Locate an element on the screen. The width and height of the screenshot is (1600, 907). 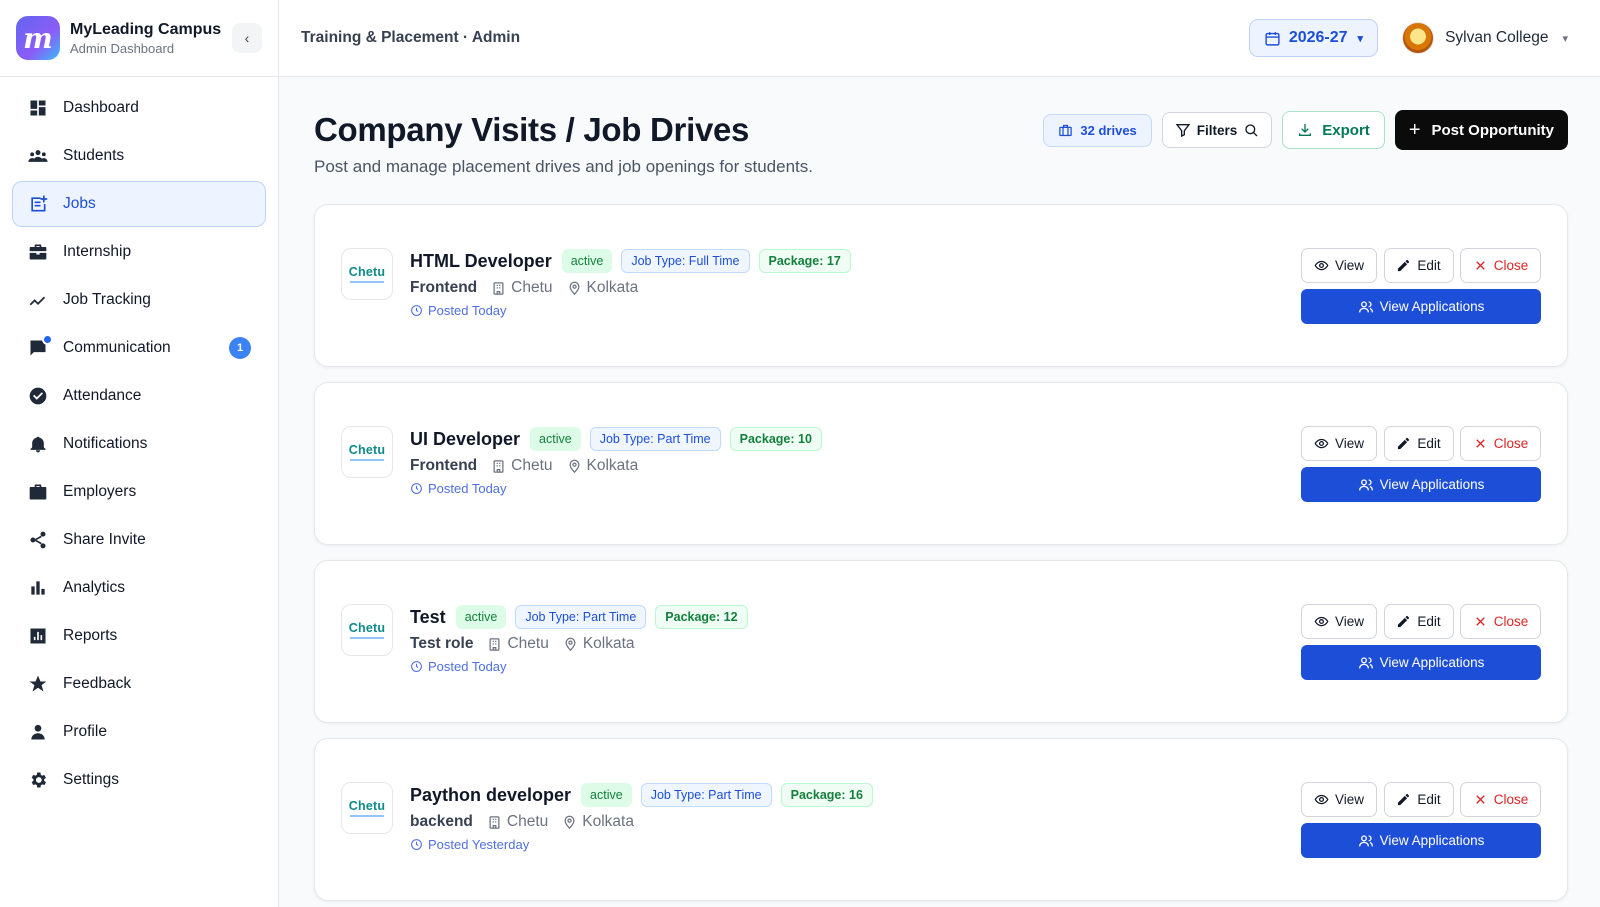
post-opportunity-label: Post Opportunity is located at coordinates (1493, 130).